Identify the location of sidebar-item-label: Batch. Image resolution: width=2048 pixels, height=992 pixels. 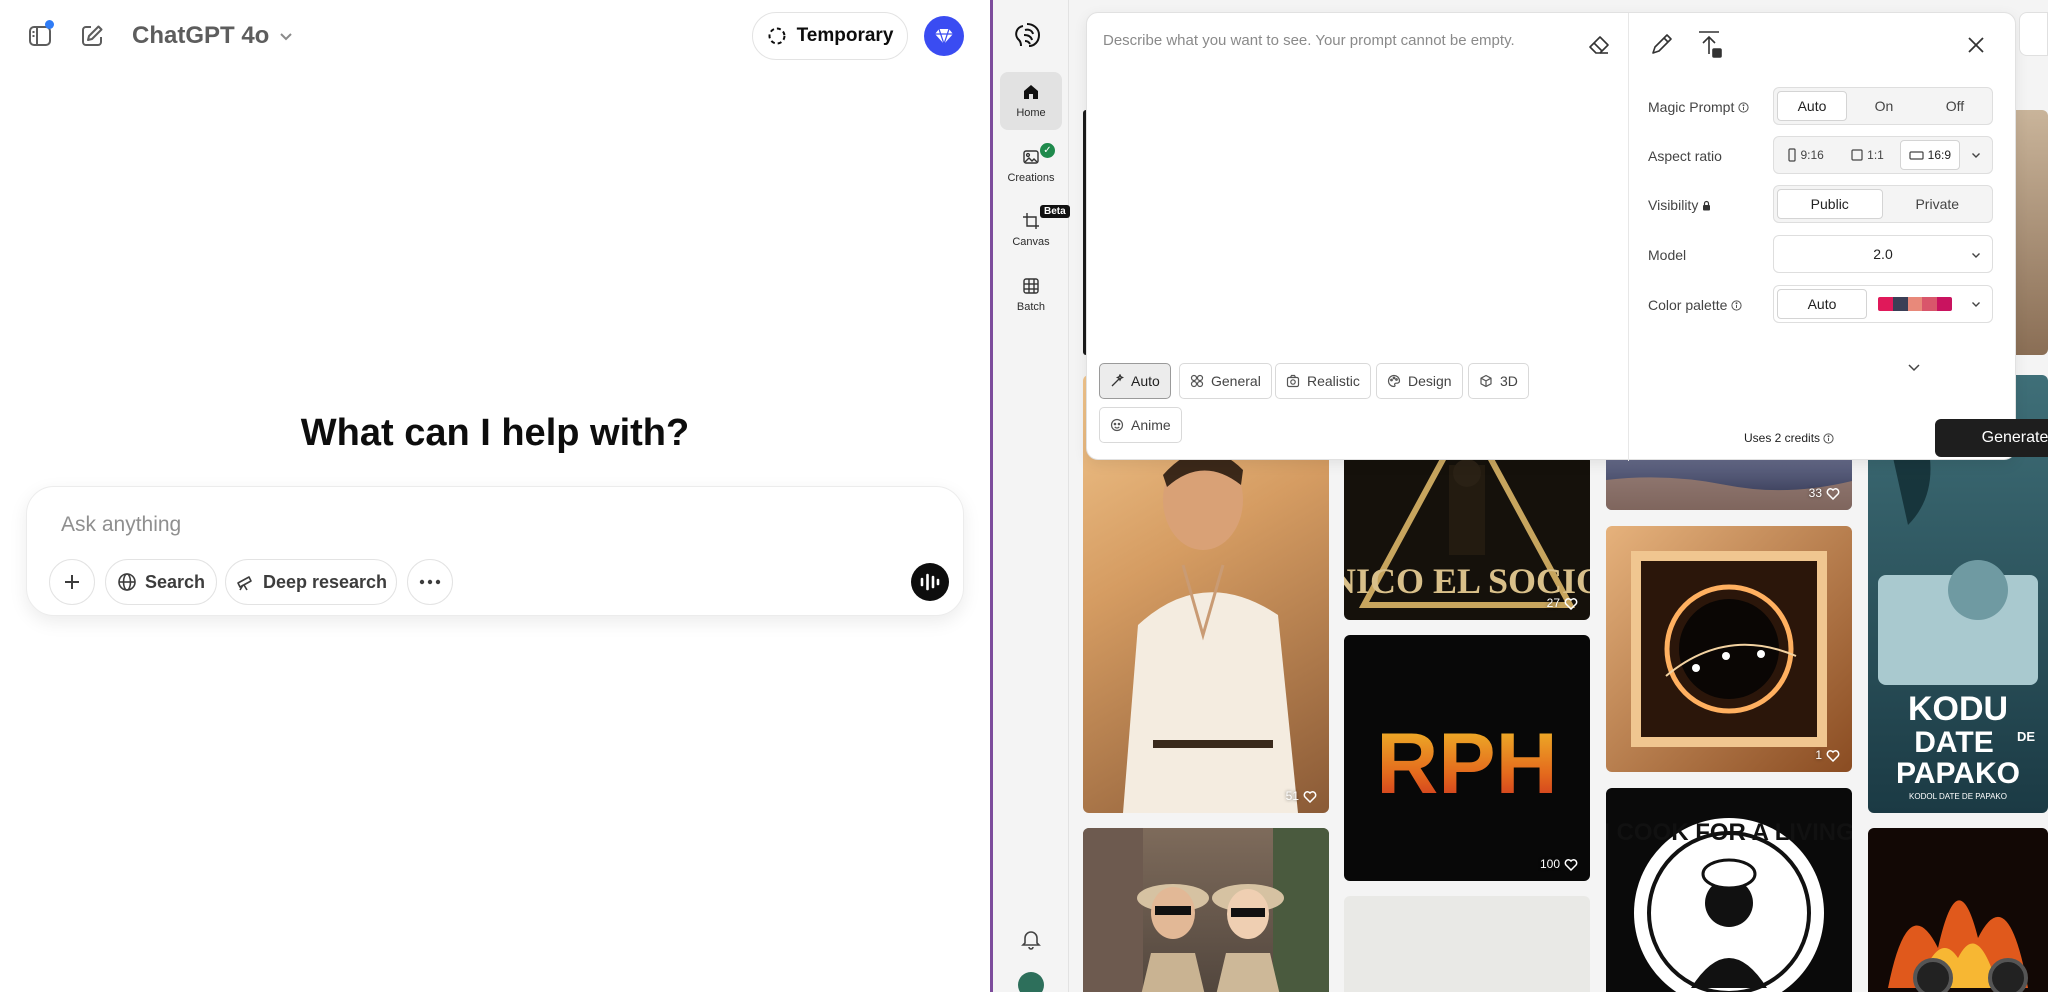
(1031, 307).